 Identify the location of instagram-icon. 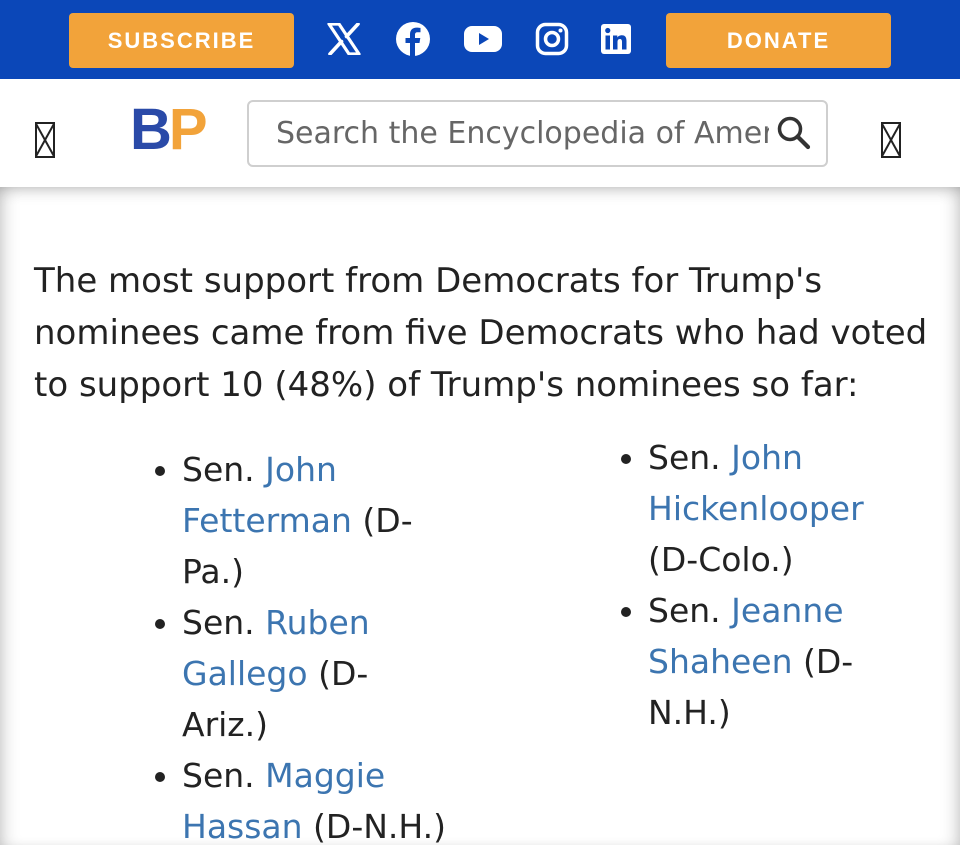
(552, 39).